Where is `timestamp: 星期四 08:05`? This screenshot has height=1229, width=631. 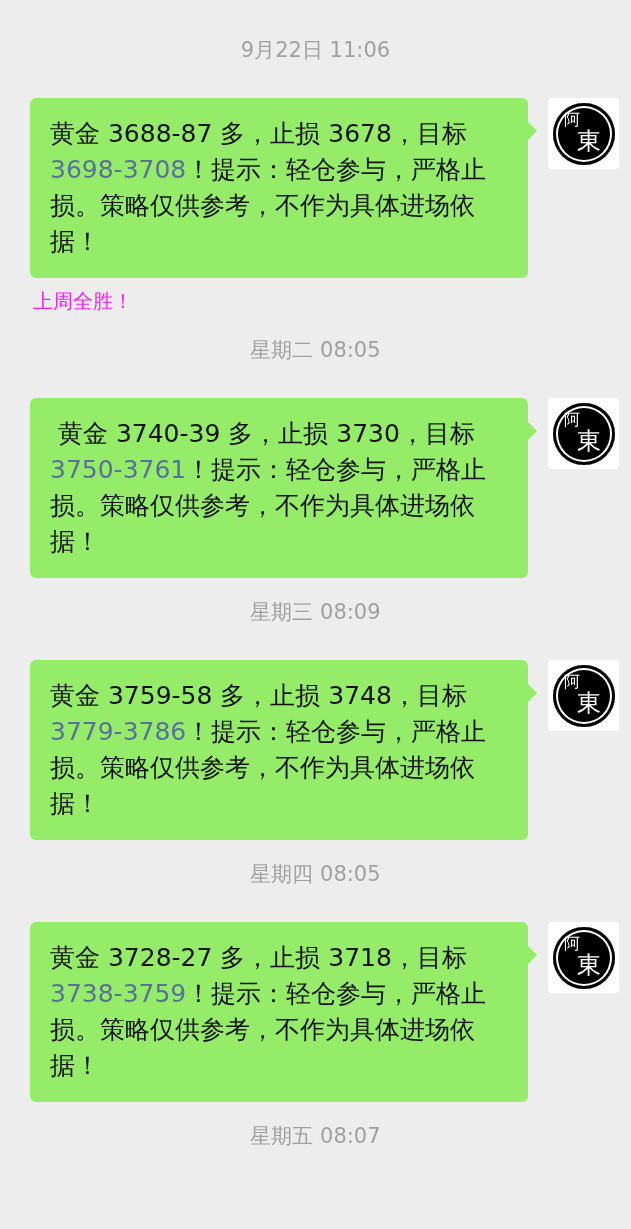 timestamp: 星期四 08:05 is located at coordinates (315, 874).